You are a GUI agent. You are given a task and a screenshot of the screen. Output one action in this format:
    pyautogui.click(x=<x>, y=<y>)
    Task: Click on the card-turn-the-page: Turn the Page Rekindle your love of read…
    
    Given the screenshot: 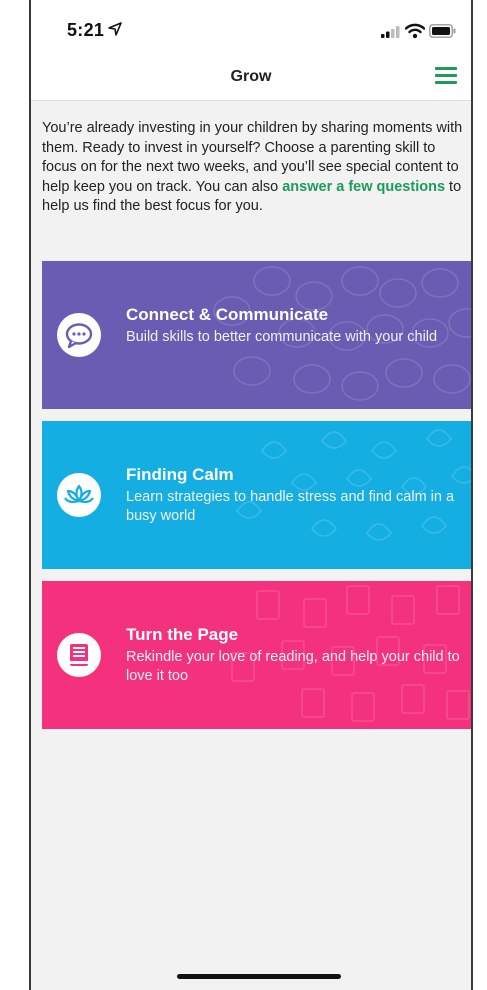 What is the action you would take?
    pyautogui.click(x=256, y=655)
    